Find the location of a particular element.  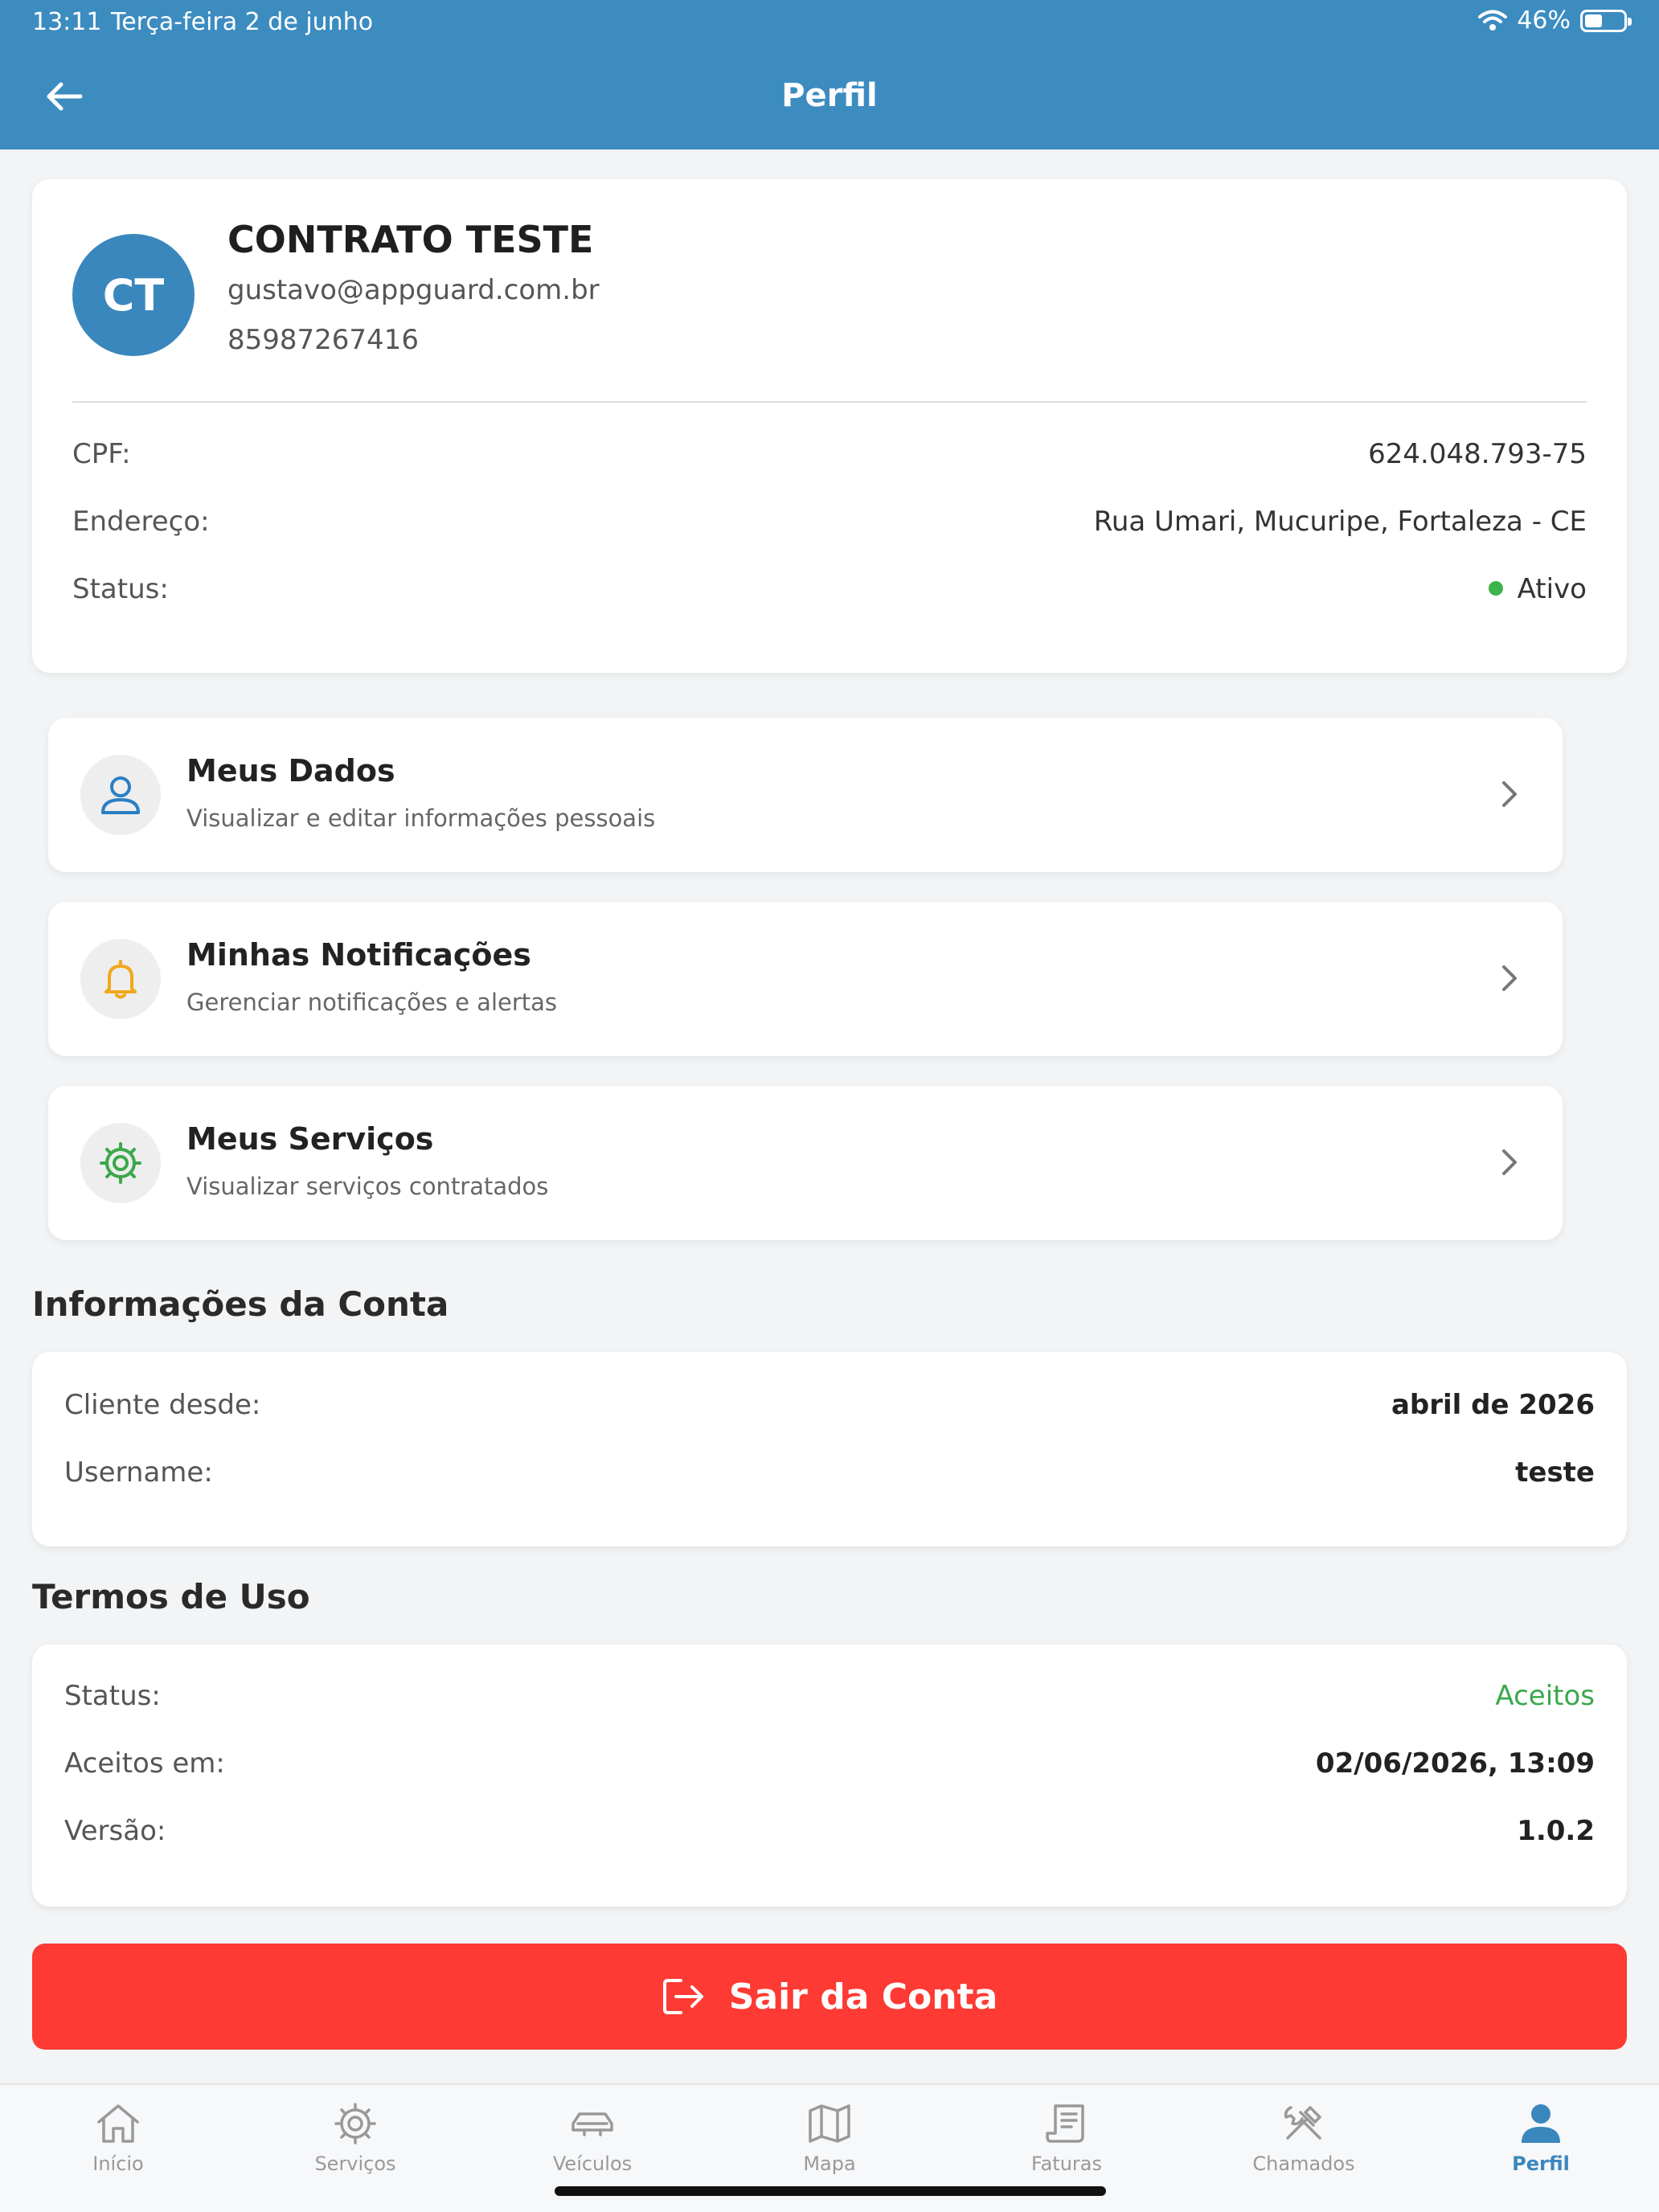

status-indicators: 46% is located at coordinates (1555, 20).